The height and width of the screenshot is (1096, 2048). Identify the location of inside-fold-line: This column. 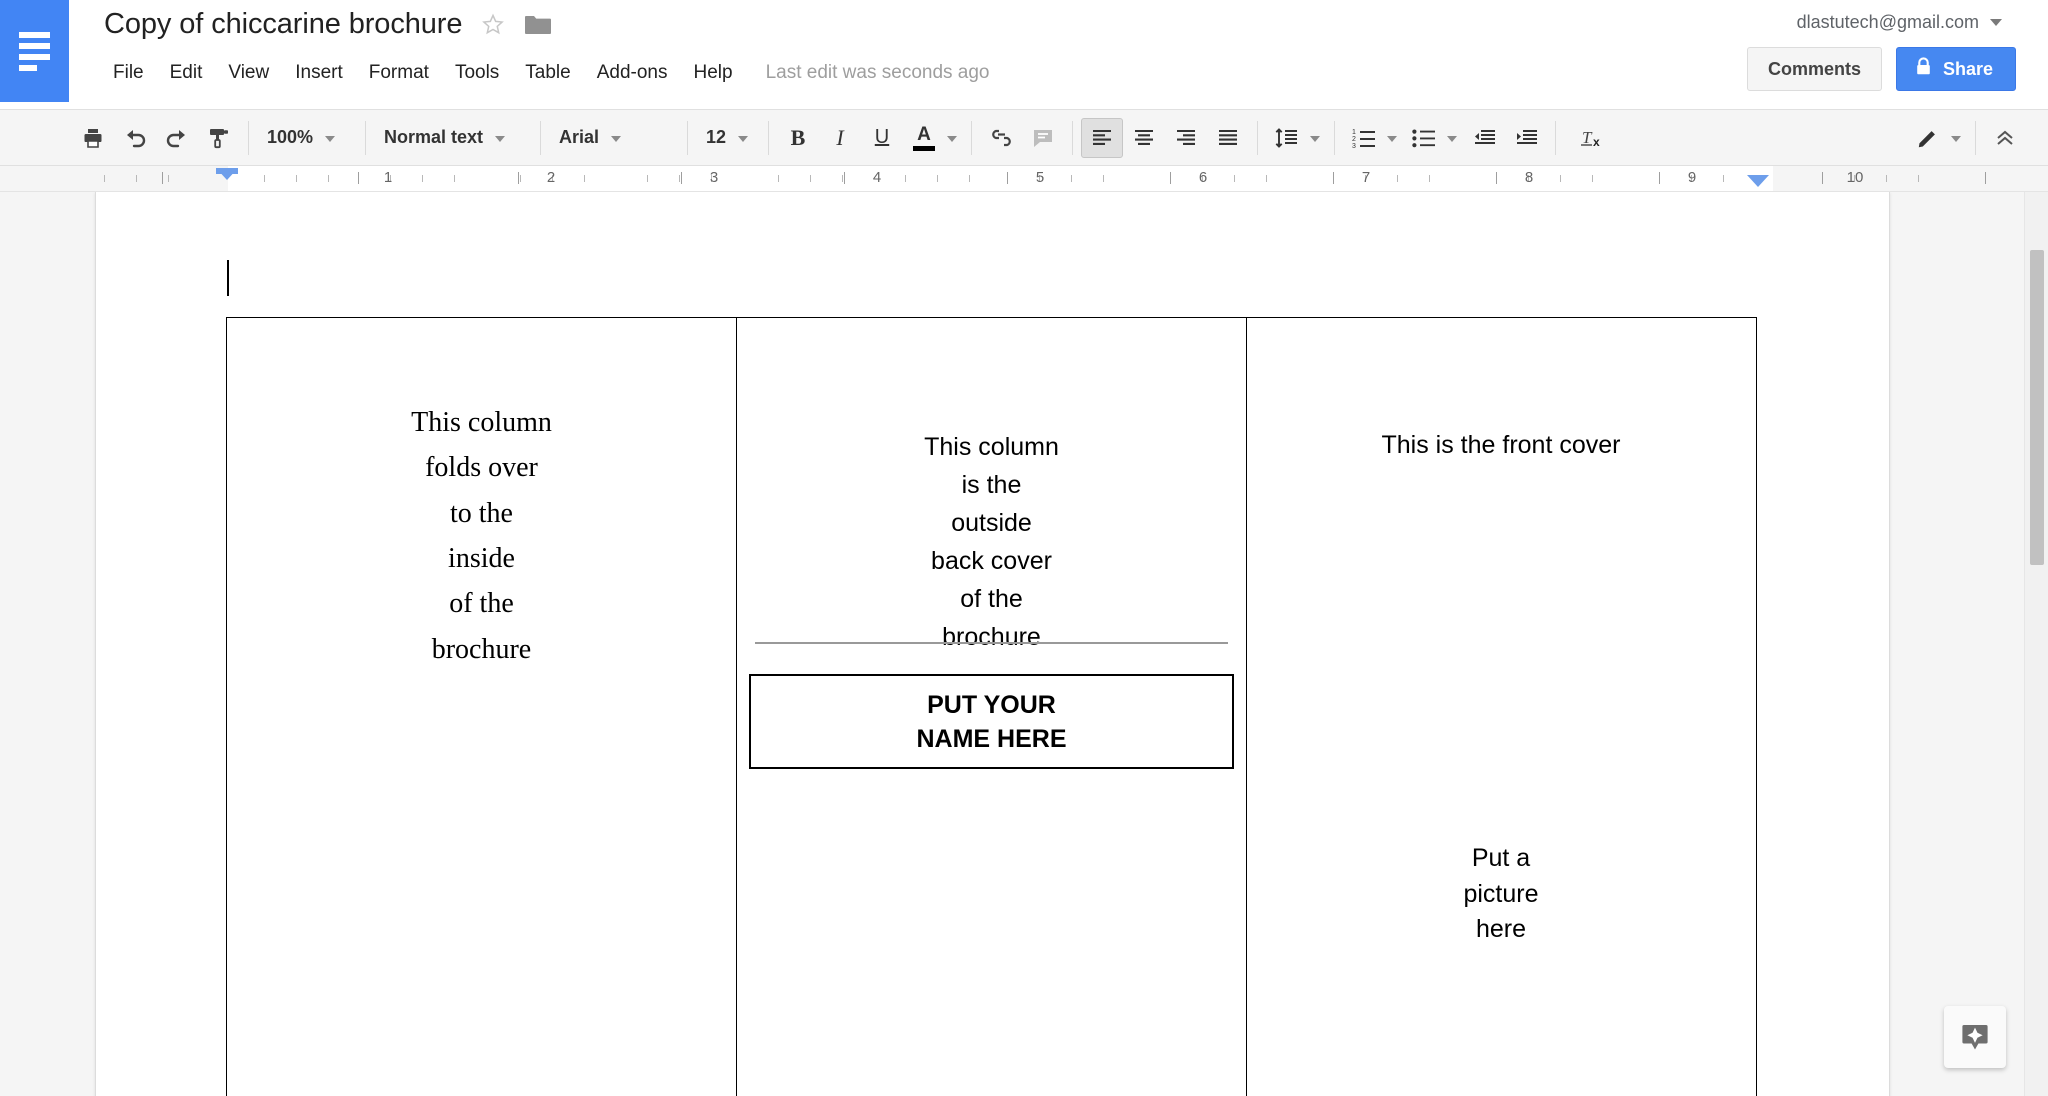
(481, 422).